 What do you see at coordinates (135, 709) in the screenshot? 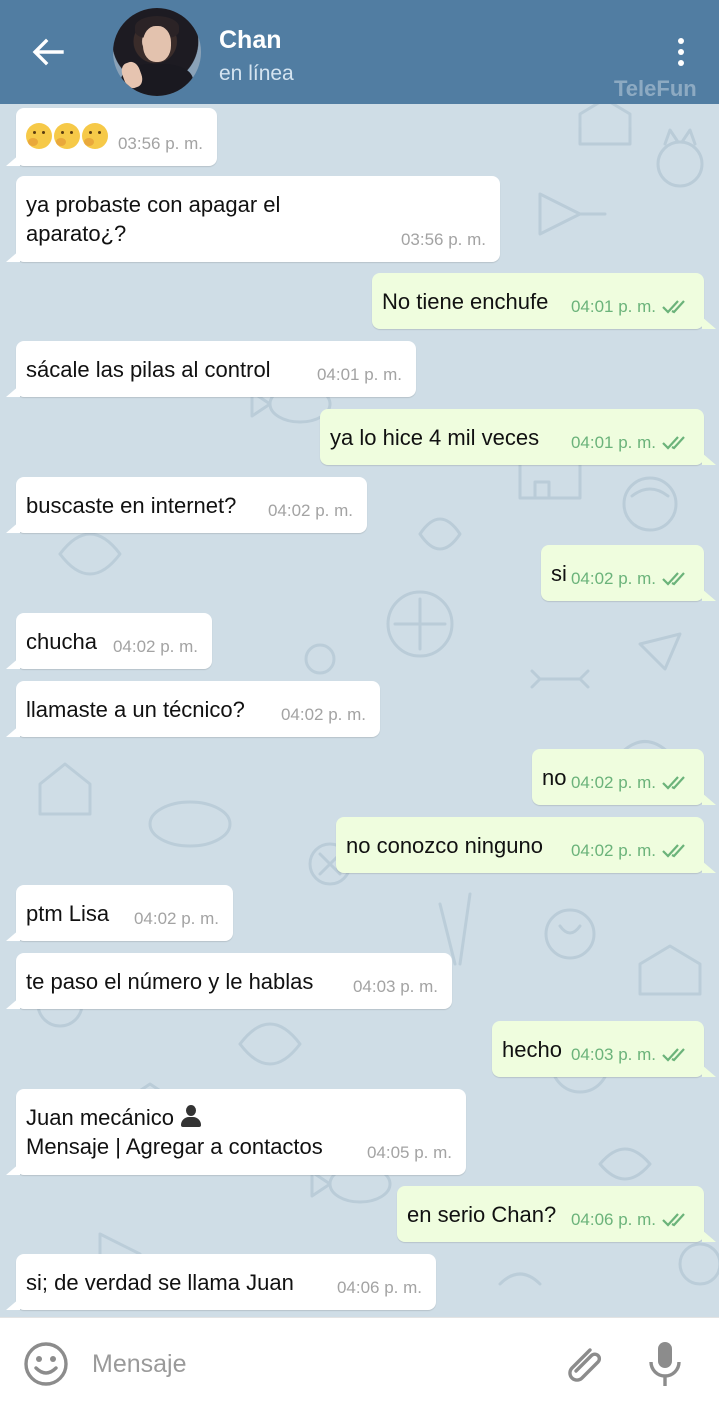
I see `message-text: llamaste a un técnico?` at bounding box center [135, 709].